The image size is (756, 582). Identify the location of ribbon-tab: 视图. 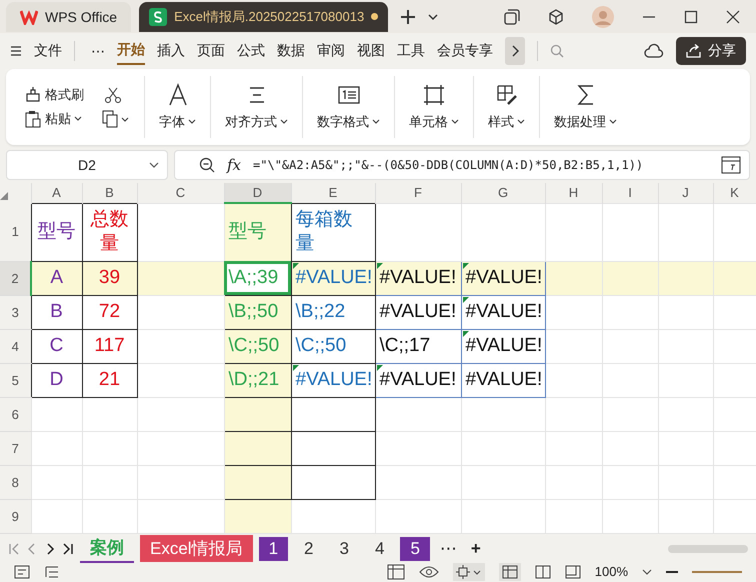
(371, 51).